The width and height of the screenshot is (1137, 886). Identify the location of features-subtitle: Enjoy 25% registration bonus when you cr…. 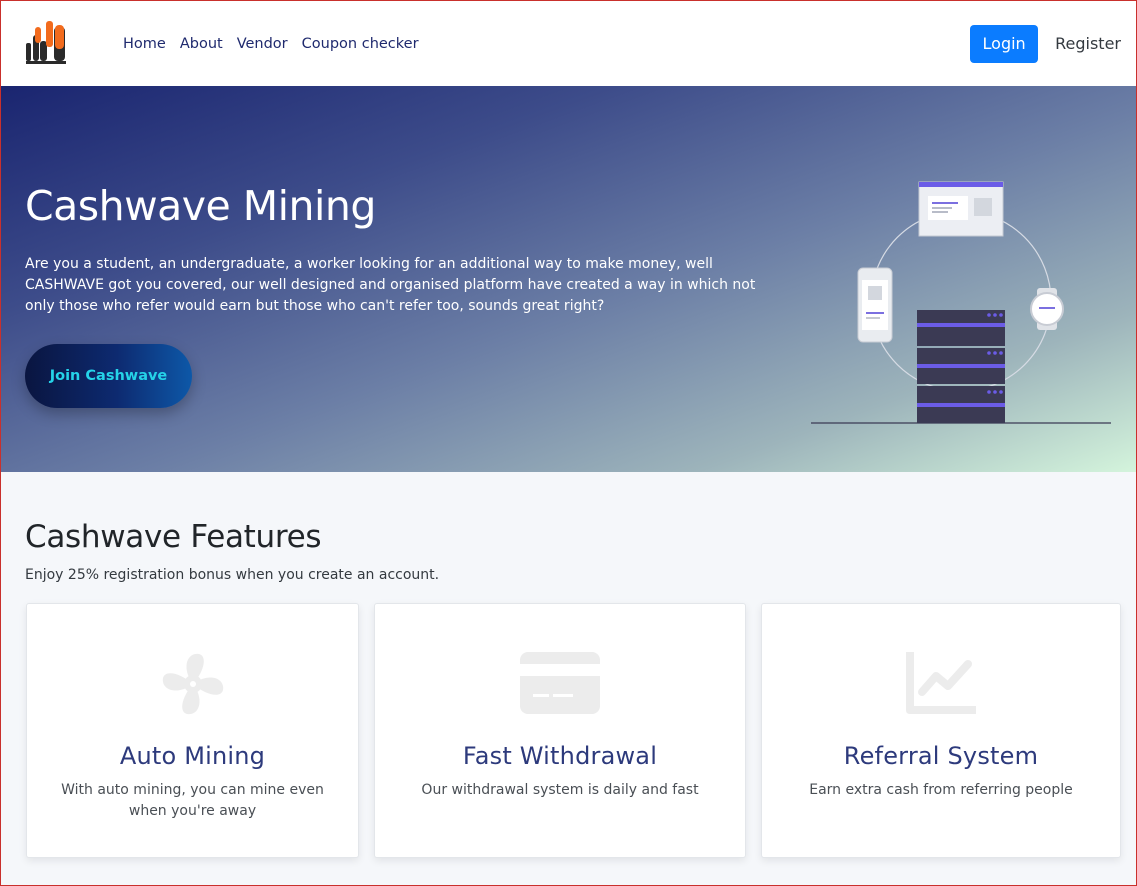
(232, 575).